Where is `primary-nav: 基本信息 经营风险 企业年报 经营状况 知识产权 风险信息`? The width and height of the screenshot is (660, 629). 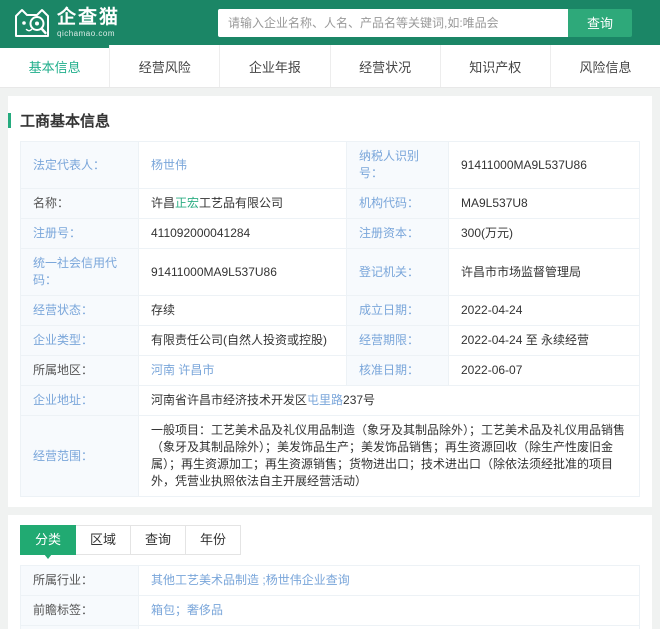
primary-nav: 基本信息 经营风险 企业年报 经营状况 知识产权 风险信息 is located at coordinates (330, 66).